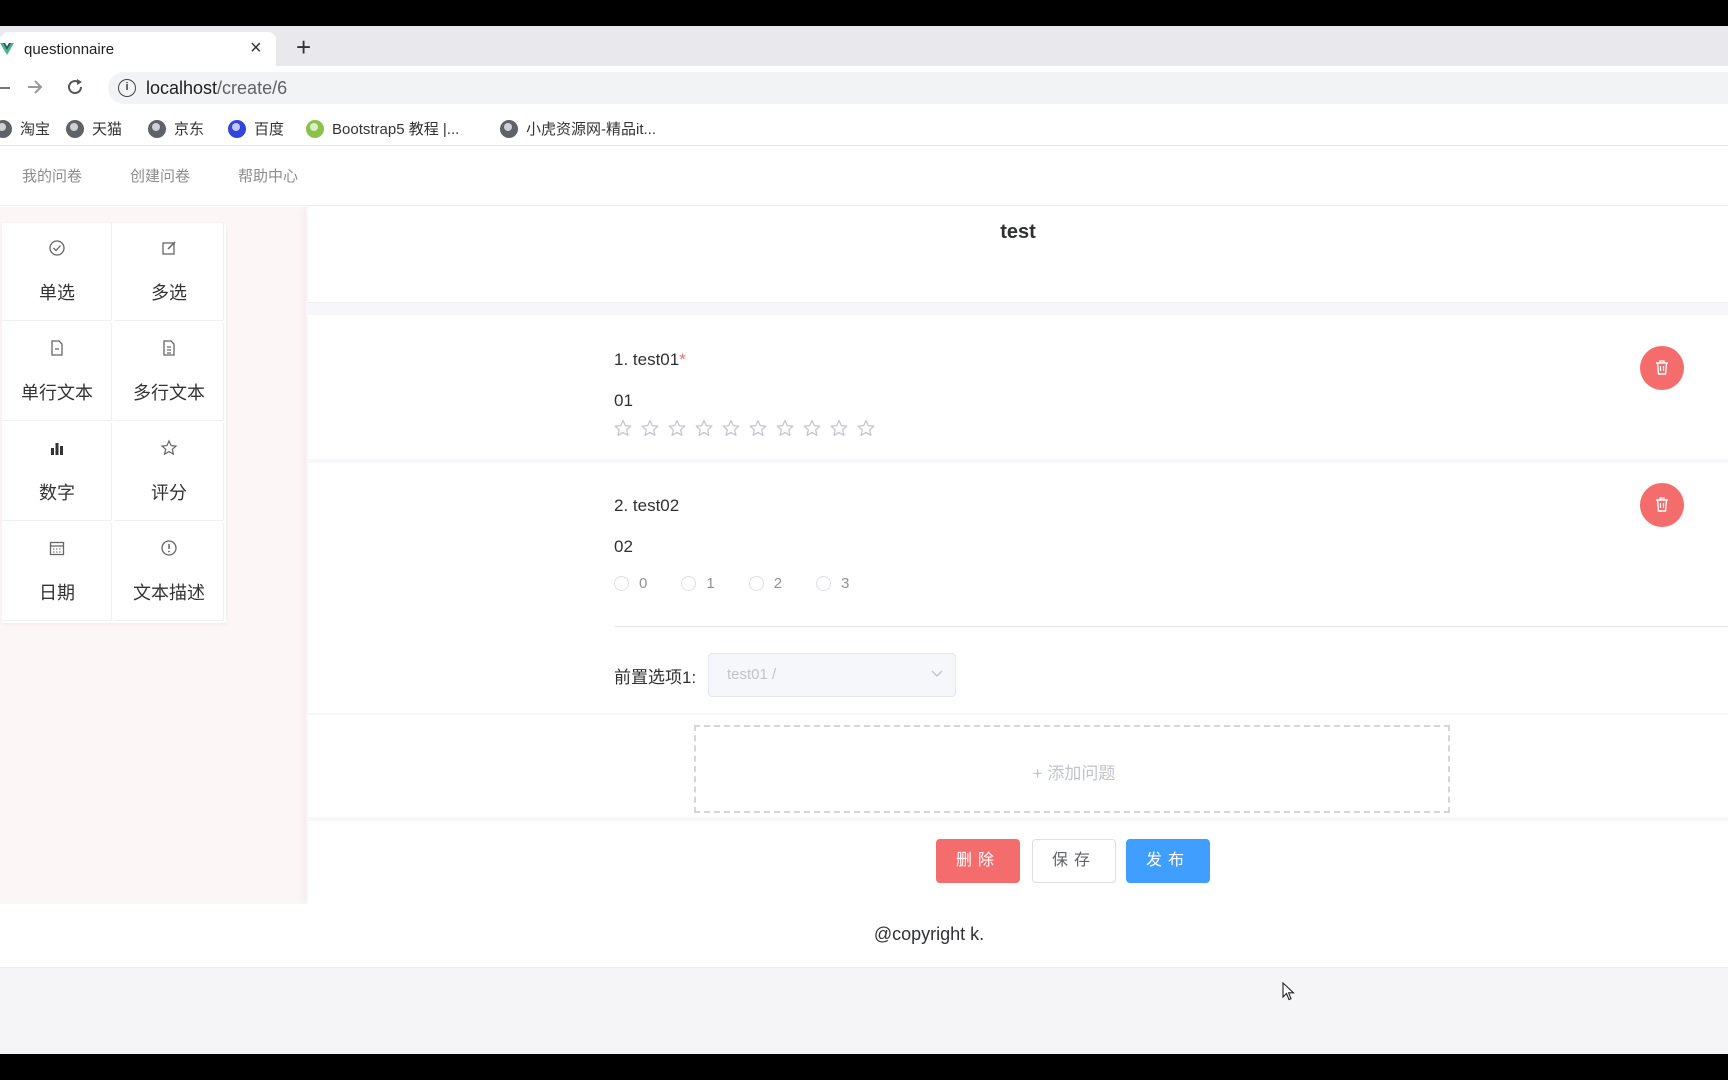  Describe the element at coordinates (1288, 991) in the screenshot. I see `mouse-cursor-icon` at that location.